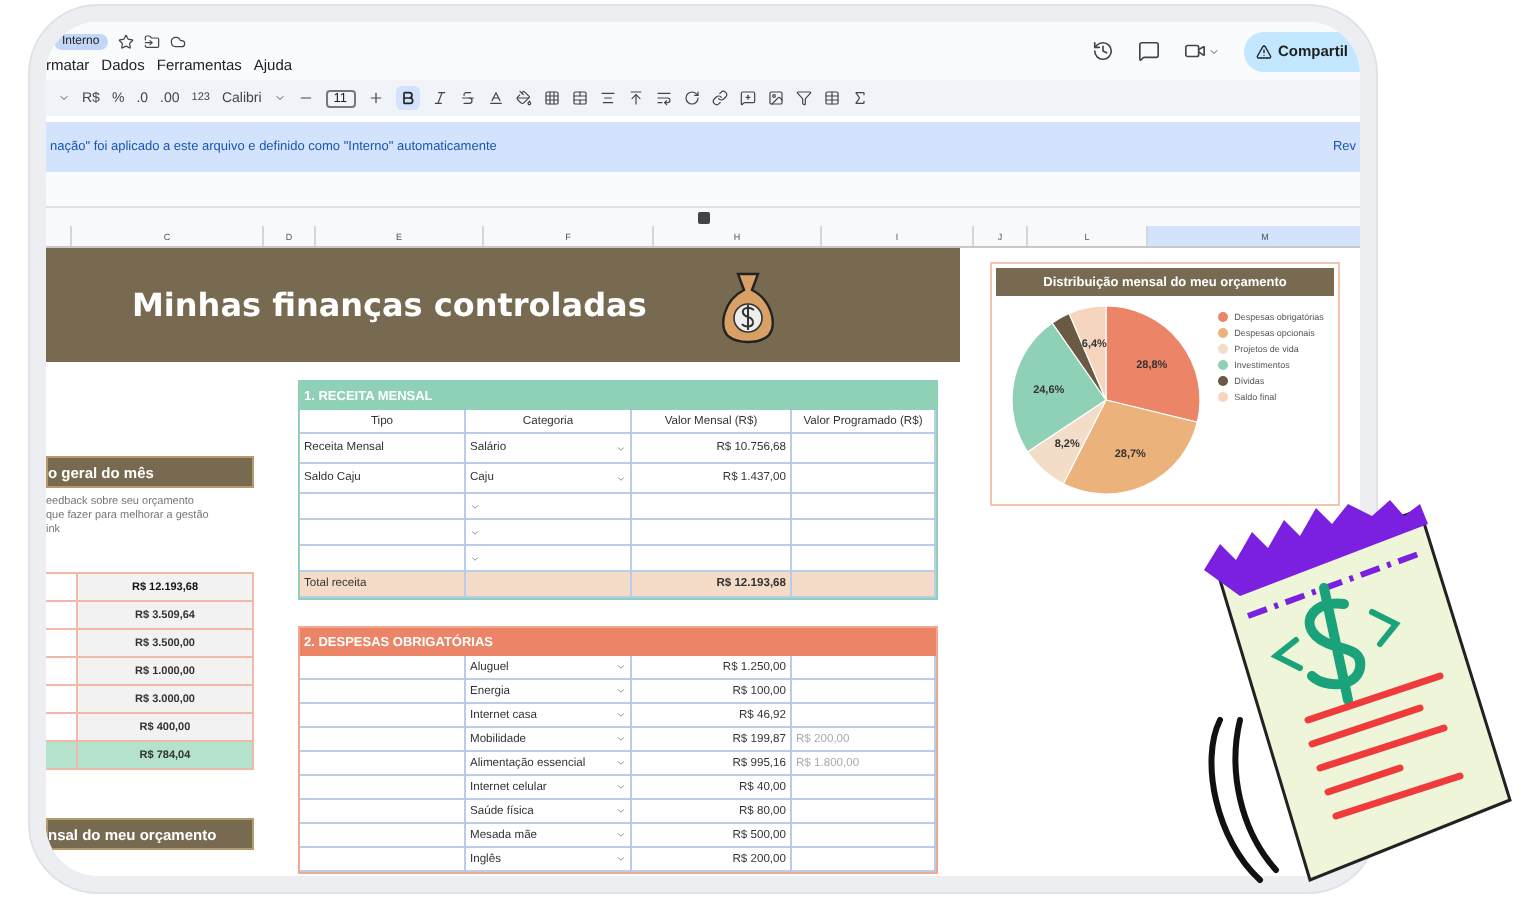 This screenshot has width=1536, height=904. Describe the element at coordinates (831, 98) in the screenshot. I see `table-icon` at that location.